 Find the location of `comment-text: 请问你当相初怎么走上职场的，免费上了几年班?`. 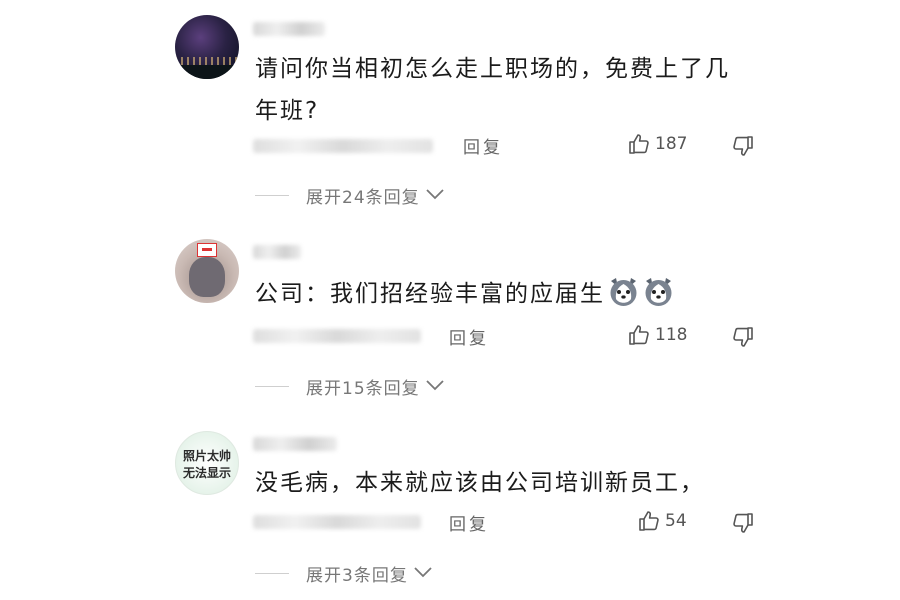

comment-text: 请问你当相初怎么走上职场的，免费上了几年班? is located at coordinates (492, 90).